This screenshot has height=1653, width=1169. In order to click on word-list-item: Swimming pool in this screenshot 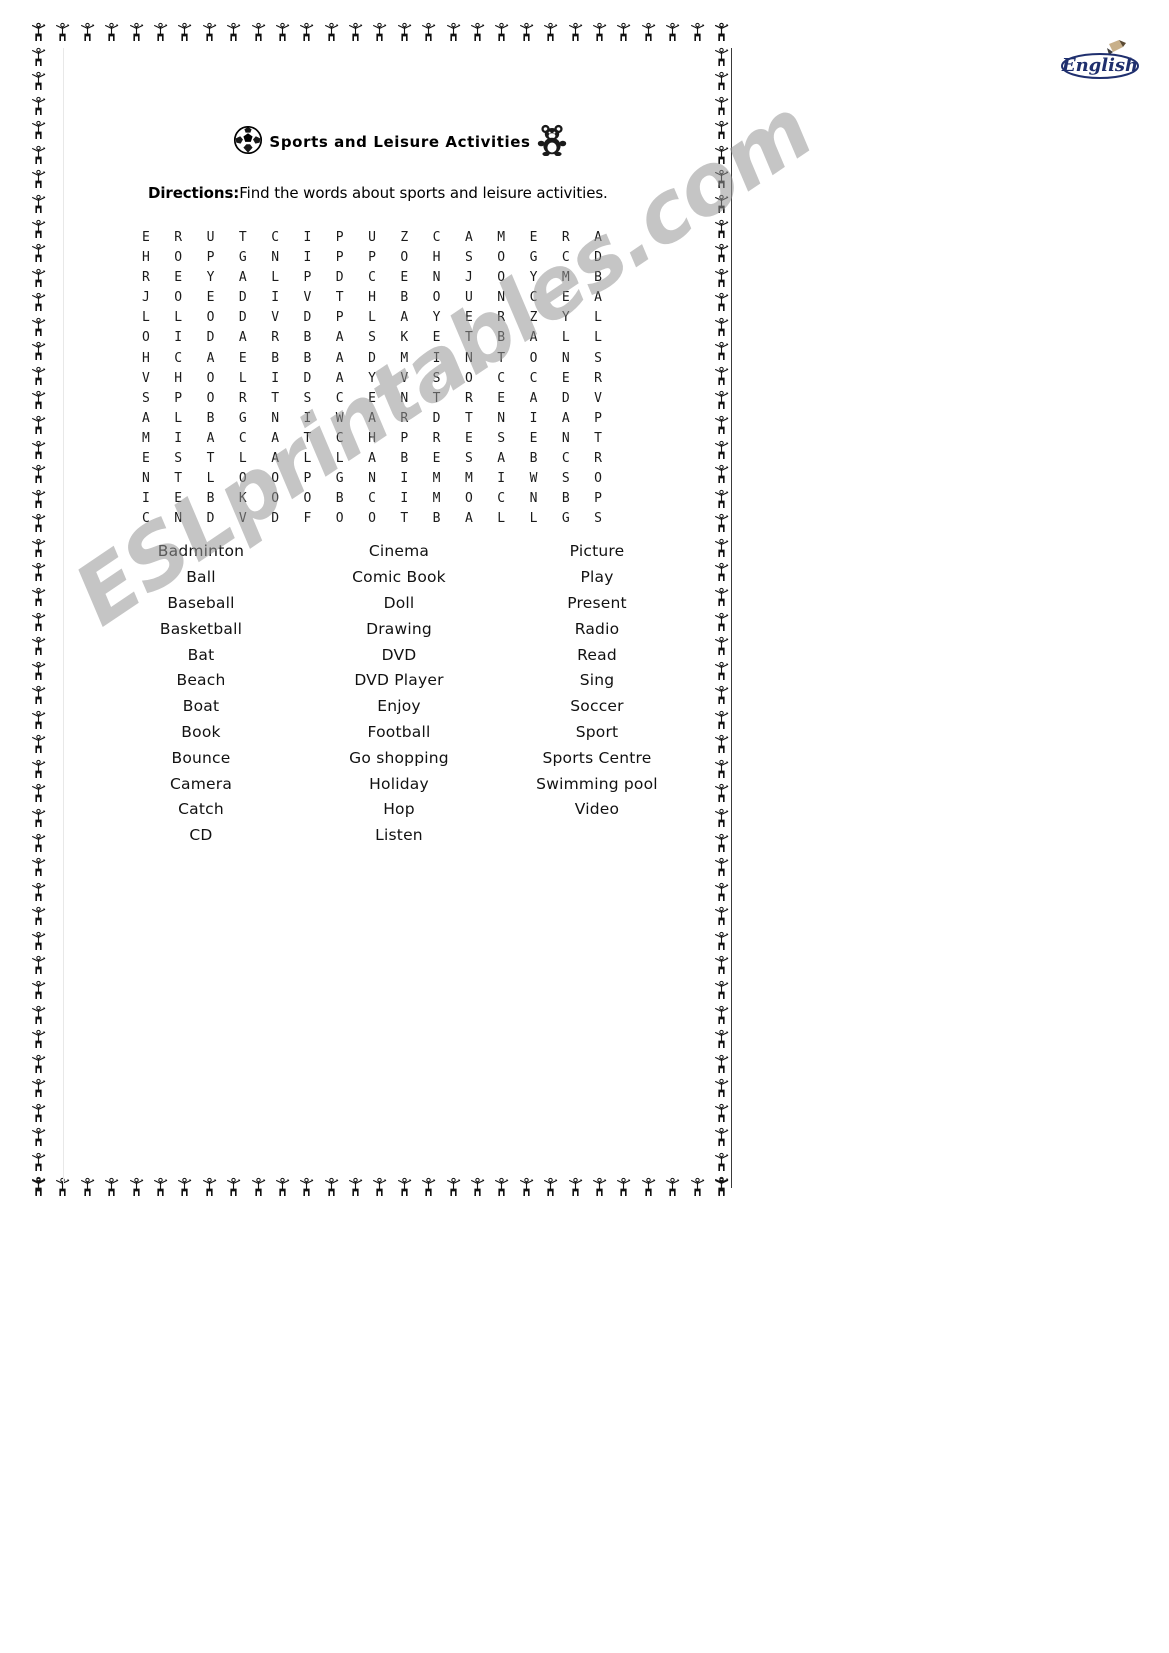, I will do `click(597, 783)`.